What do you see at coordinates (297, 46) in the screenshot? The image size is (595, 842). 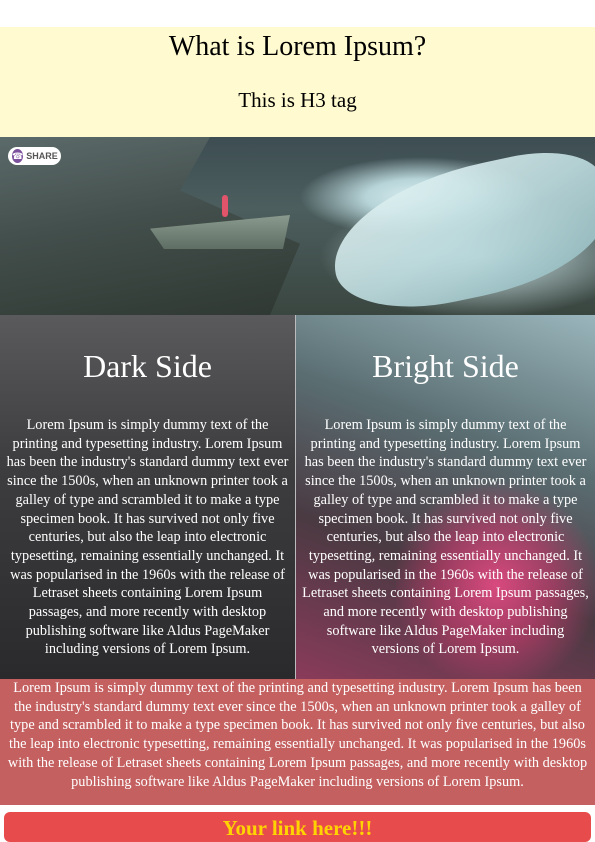 I see `page-title: What is Lorem Ipsum?` at bounding box center [297, 46].